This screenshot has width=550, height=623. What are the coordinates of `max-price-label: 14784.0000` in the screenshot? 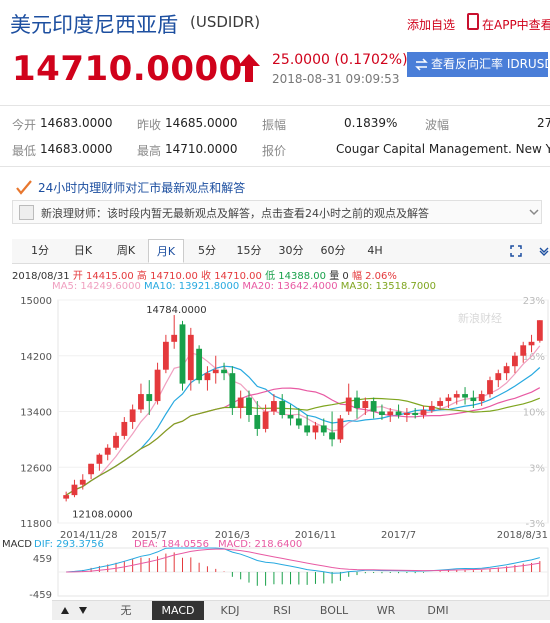 It's located at (176, 310).